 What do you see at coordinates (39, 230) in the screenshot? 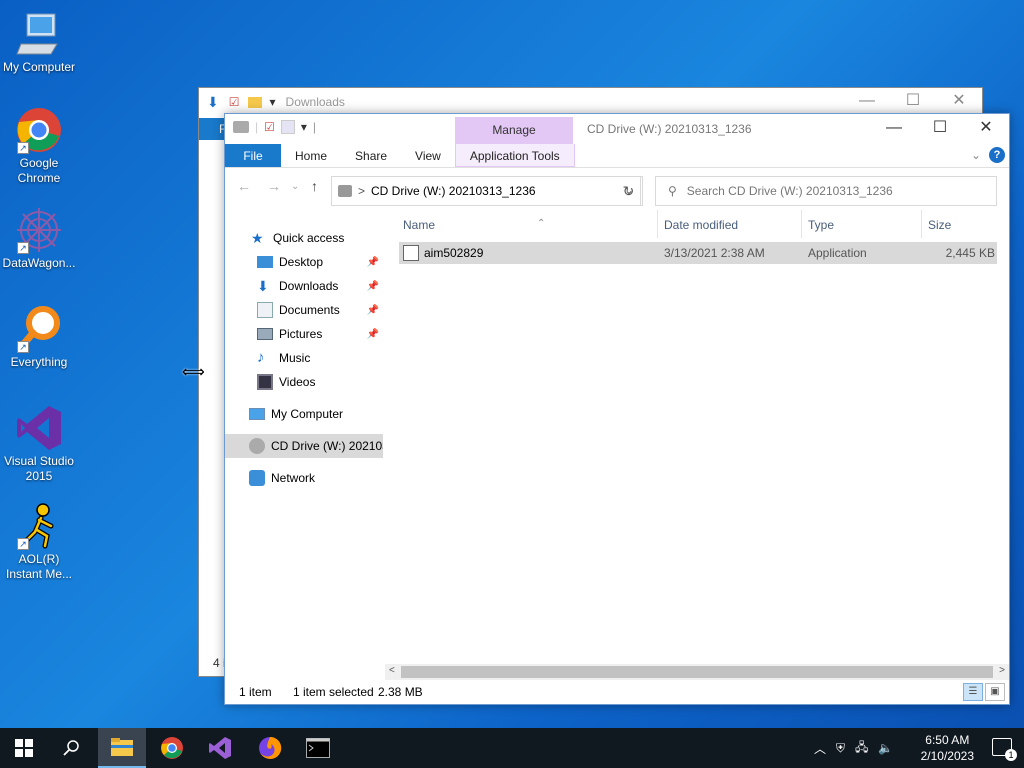
I see `datawagon-icon: ↗` at bounding box center [39, 230].